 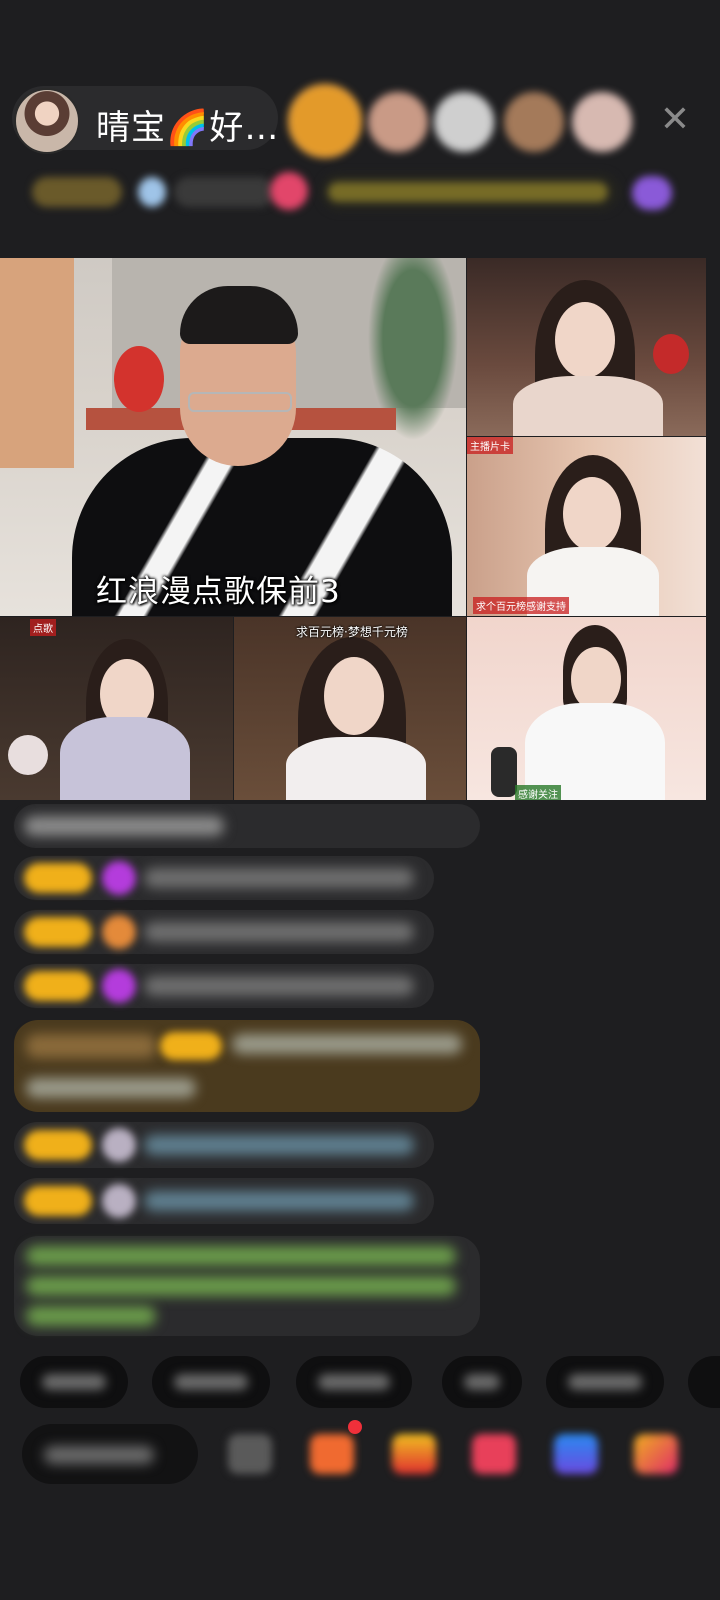 What do you see at coordinates (350, 708) in the screenshot?
I see `video-tile-bottom-2: 求百元榜·梦想千元榜` at bounding box center [350, 708].